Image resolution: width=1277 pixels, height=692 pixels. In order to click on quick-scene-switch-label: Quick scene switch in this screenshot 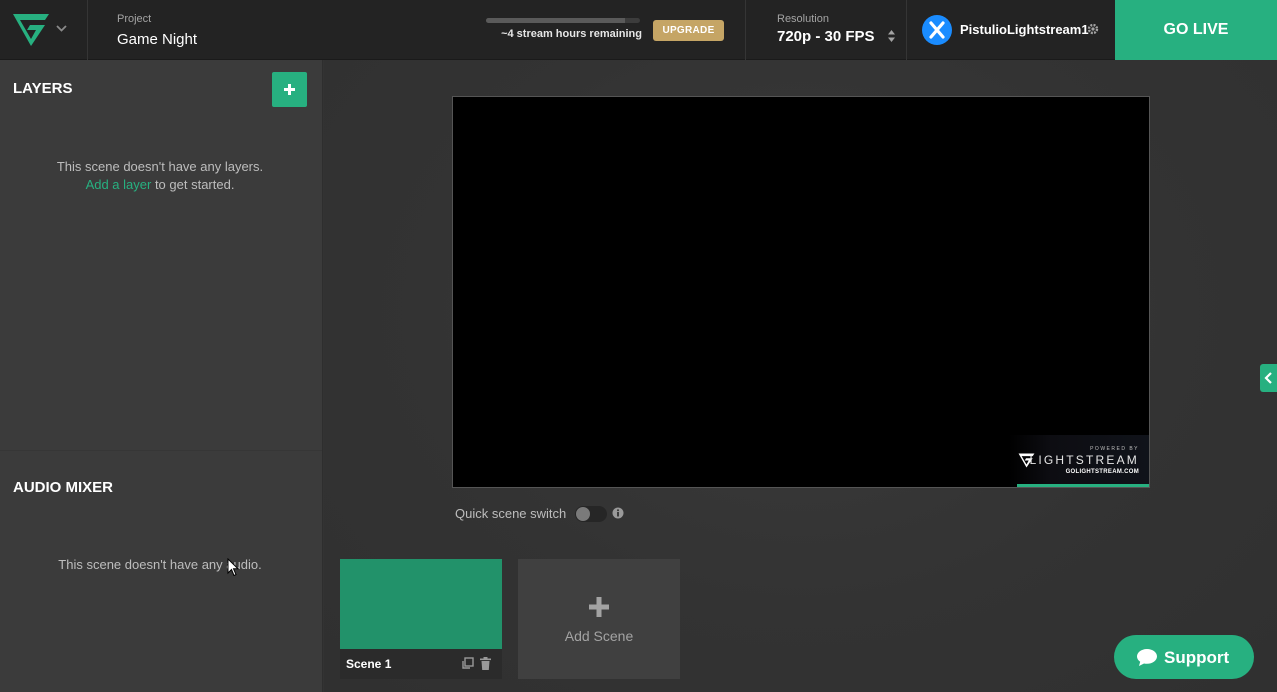, I will do `click(511, 513)`.